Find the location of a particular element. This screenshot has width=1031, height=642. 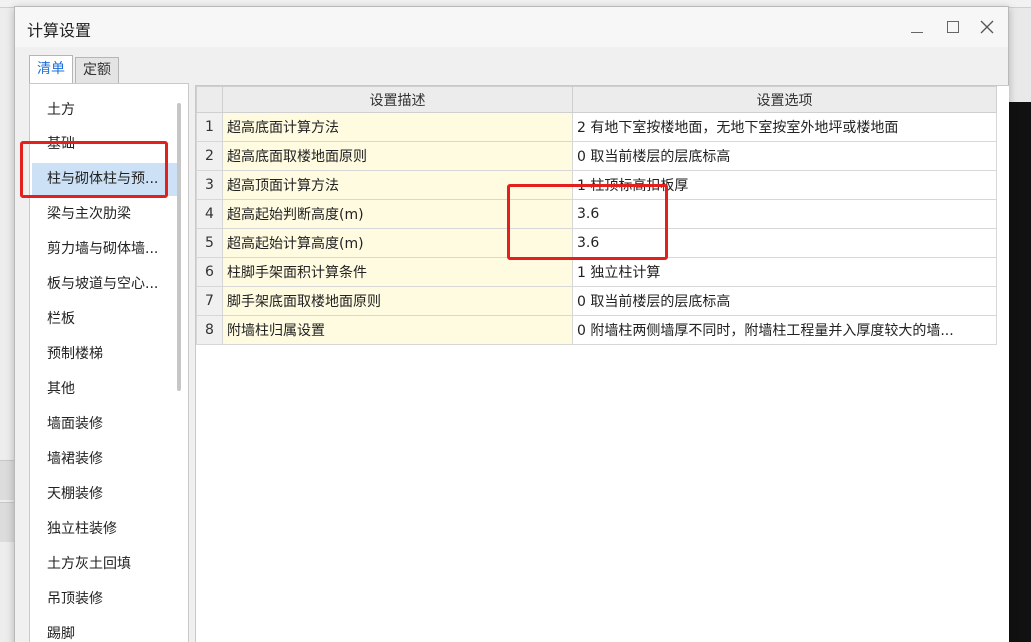

close-button is located at coordinates (987, 27).